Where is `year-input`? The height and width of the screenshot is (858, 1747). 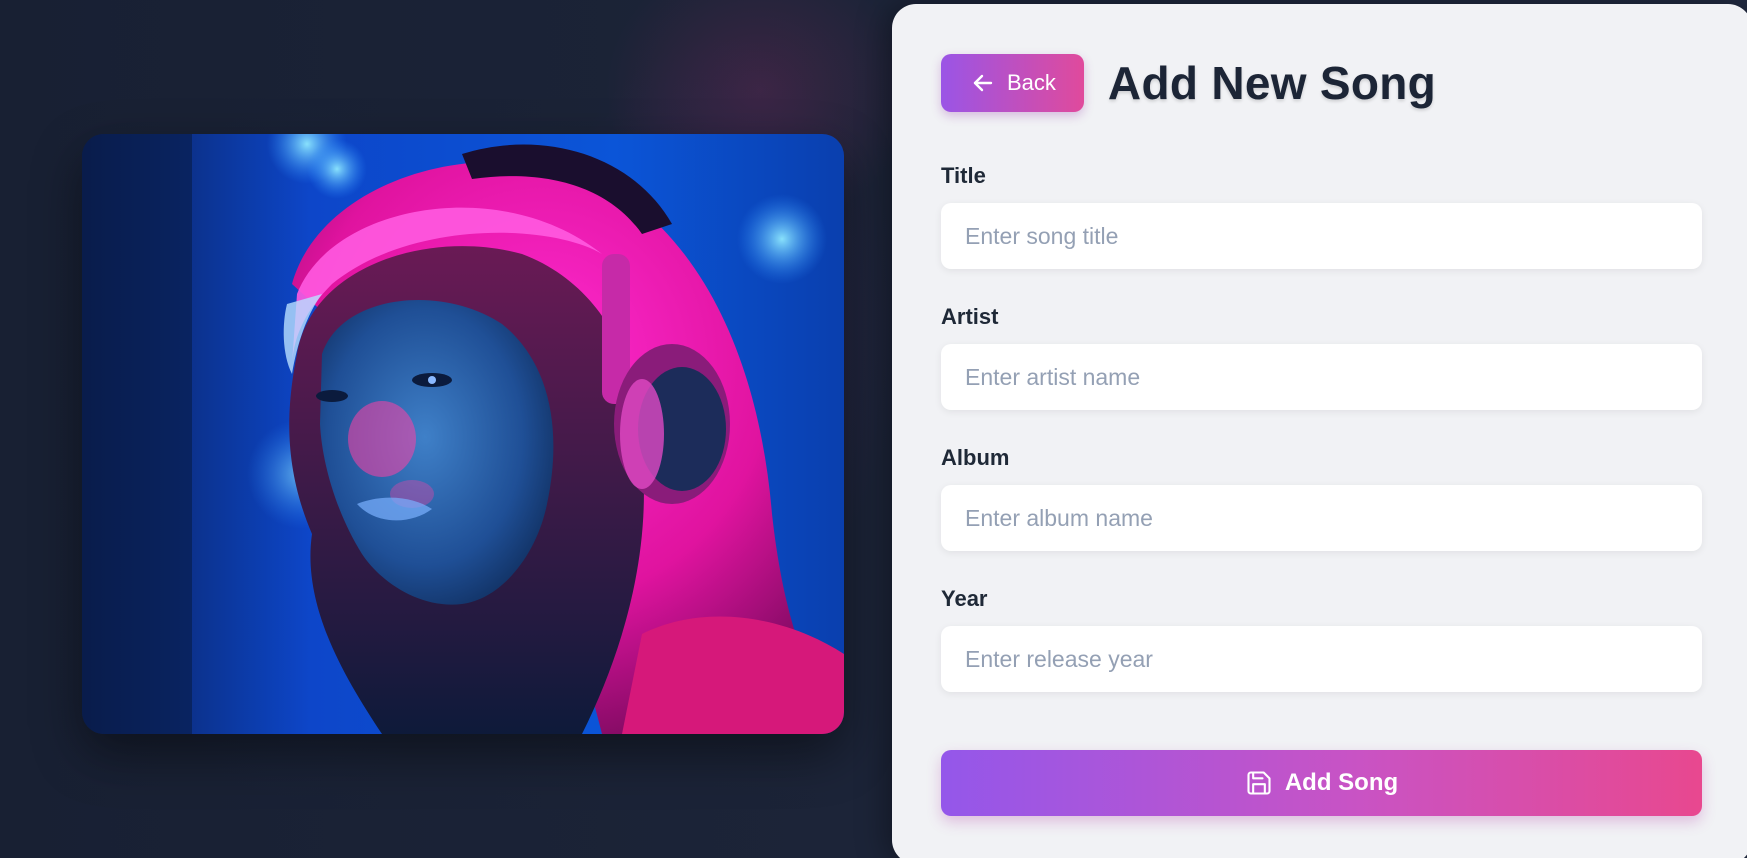 year-input is located at coordinates (1321, 659).